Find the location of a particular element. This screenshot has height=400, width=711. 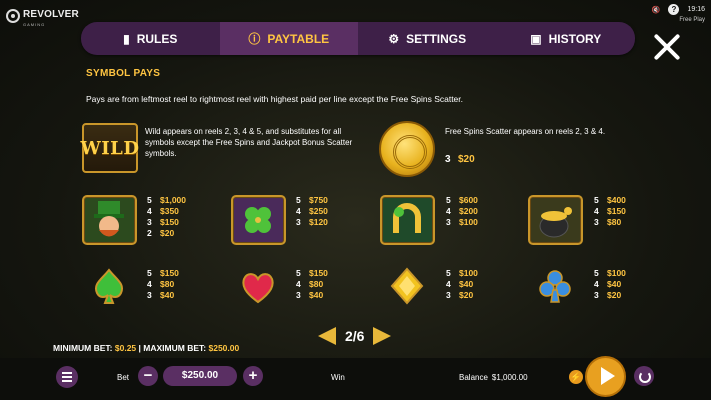

tab-label: SETTINGS is located at coordinates (436, 38).